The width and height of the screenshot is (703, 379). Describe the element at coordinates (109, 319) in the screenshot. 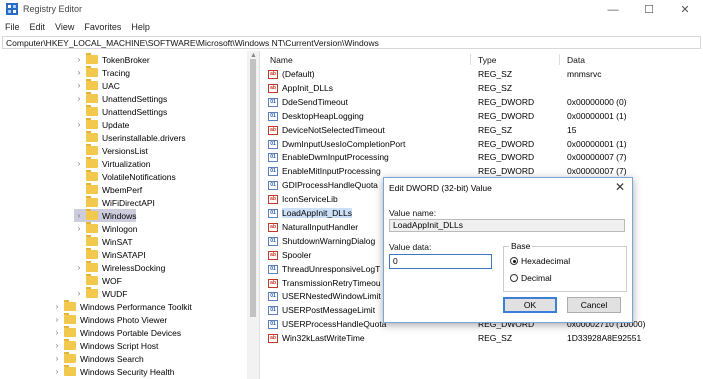

I see `tree-item: › Windows Photo Viewer` at that location.